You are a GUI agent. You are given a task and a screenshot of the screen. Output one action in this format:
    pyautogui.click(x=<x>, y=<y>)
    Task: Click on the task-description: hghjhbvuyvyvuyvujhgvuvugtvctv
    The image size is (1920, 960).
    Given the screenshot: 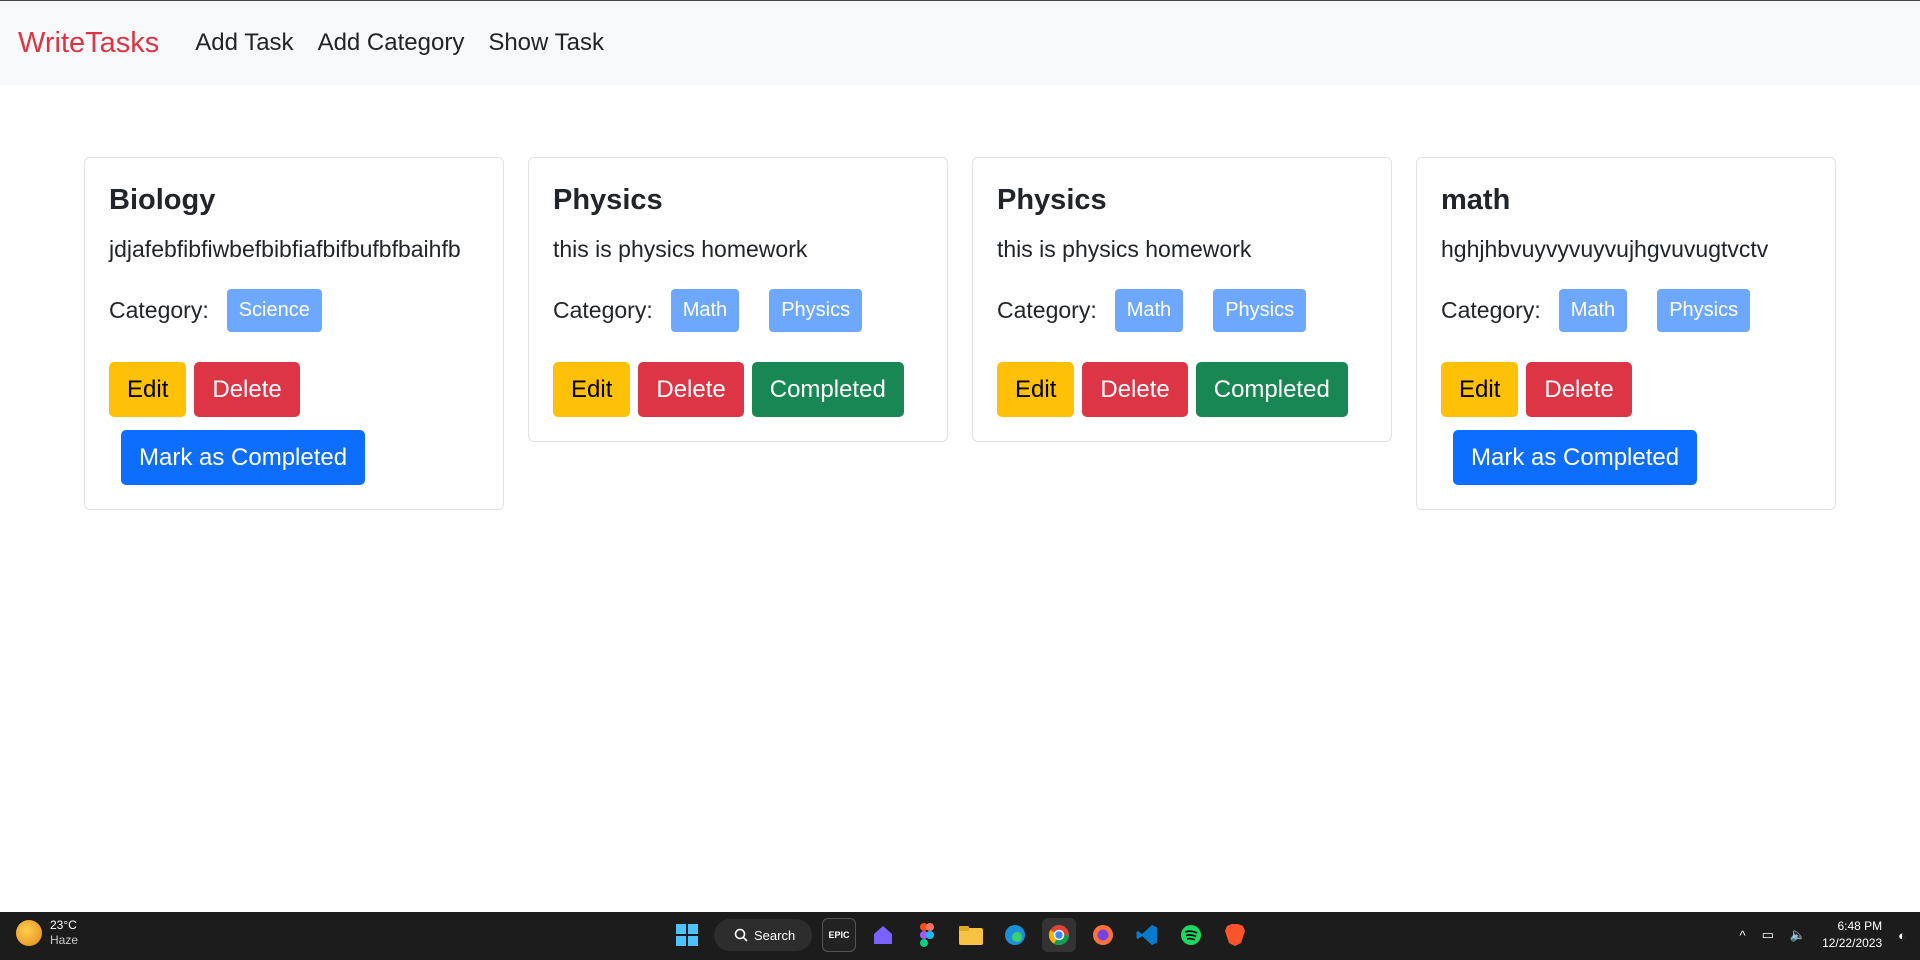 What is the action you would take?
    pyautogui.click(x=1605, y=249)
    